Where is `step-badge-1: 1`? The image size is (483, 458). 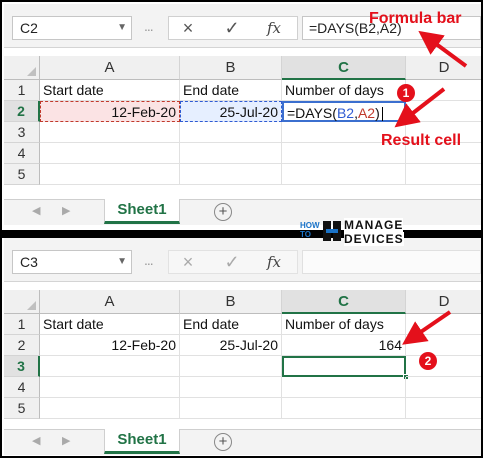
step-badge-1: 1 is located at coordinates (406, 93).